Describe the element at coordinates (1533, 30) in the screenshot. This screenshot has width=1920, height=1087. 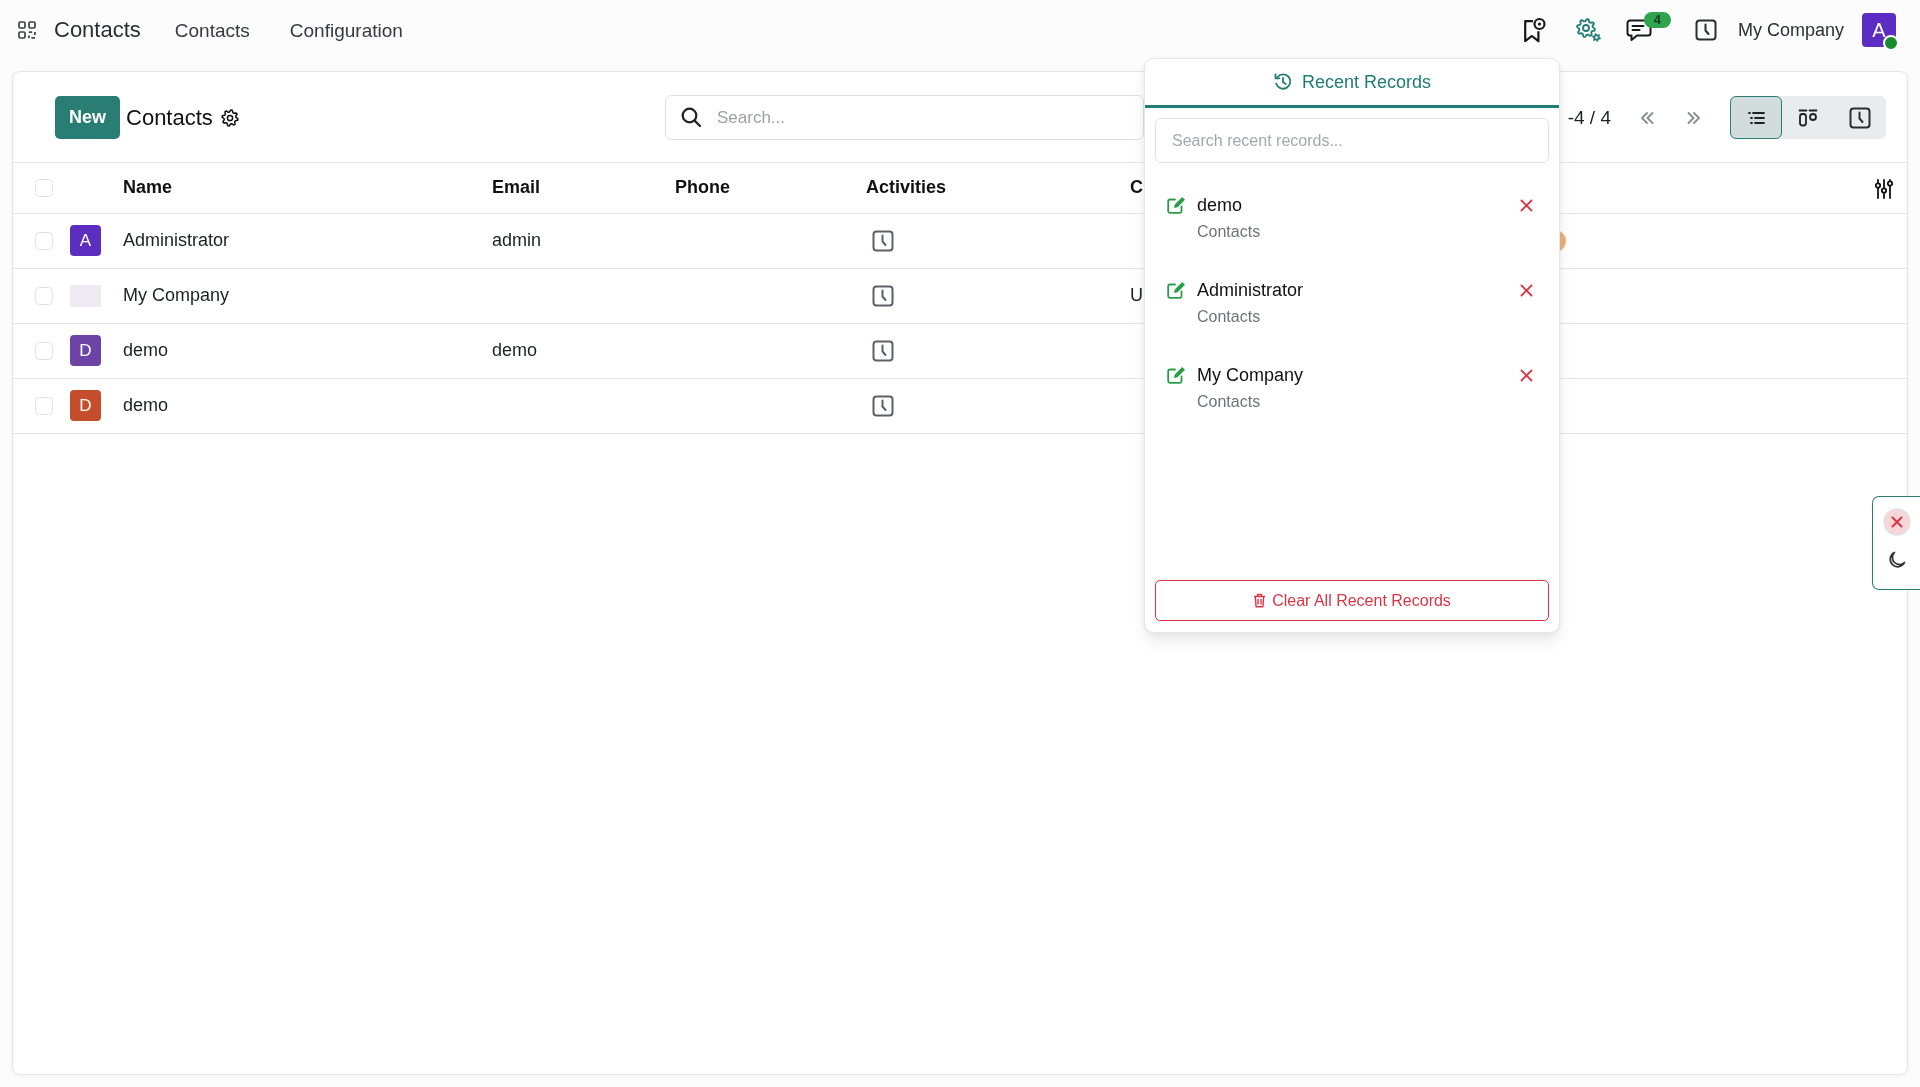
I see `bookmark-icon` at that location.